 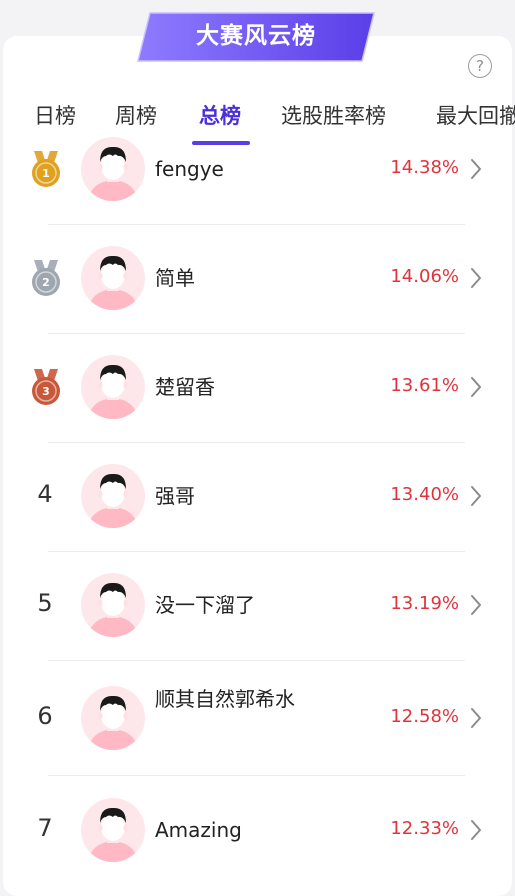 What do you see at coordinates (175, 278) in the screenshot?
I see `user-name: 简单` at bounding box center [175, 278].